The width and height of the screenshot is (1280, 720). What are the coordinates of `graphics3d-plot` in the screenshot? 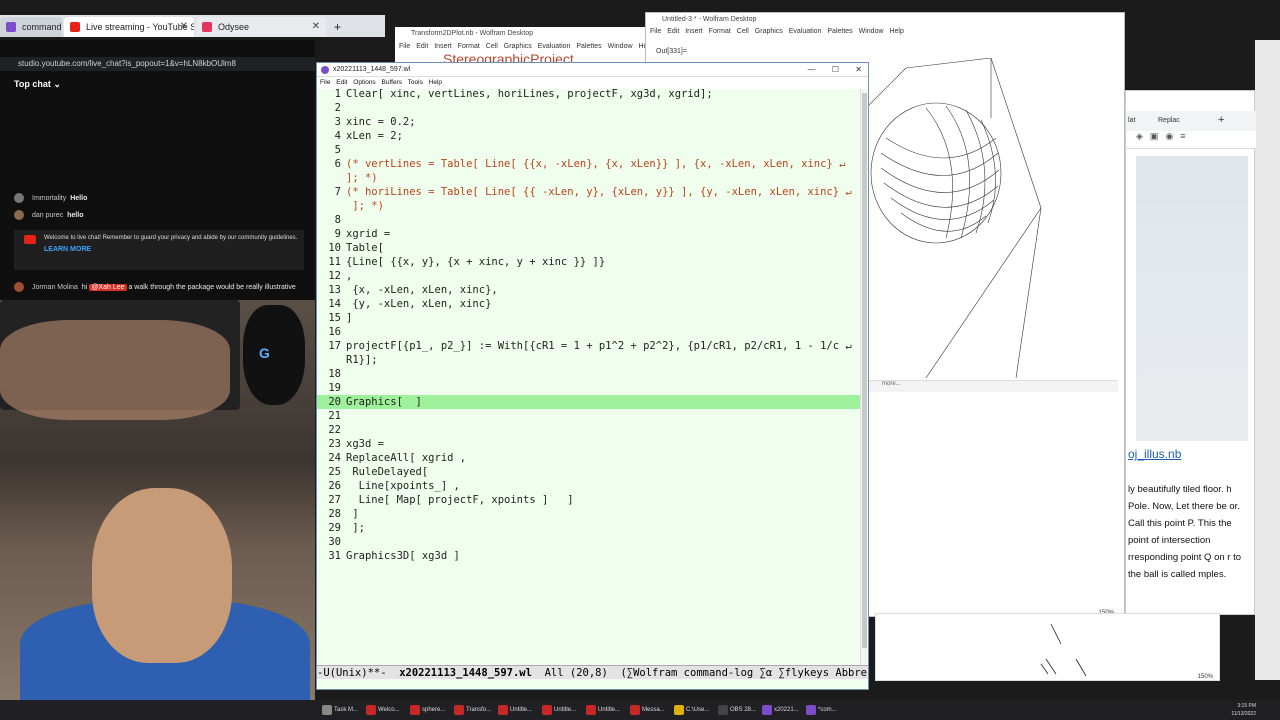 It's located at (991, 218).